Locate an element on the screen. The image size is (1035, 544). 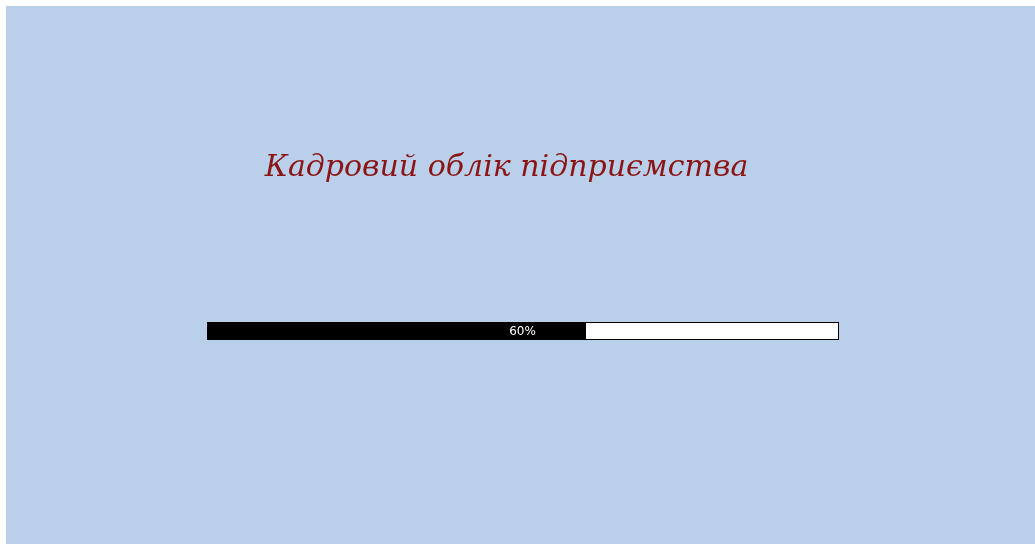
app-title: Кадровий облік підприємства is located at coordinates (506, 166).